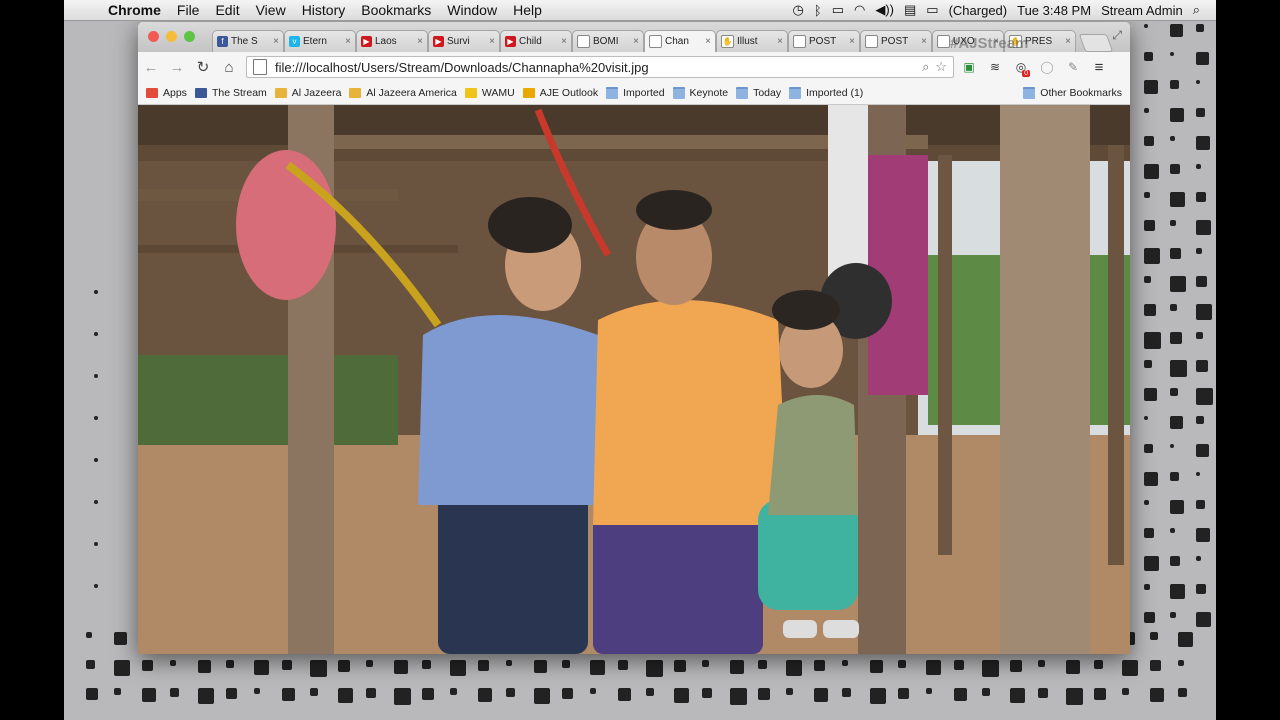 This screenshot has height=720, width=1280. Describe the element at coordinates (1029, 93) in the screenshot. I see `folder-icon` at that location.